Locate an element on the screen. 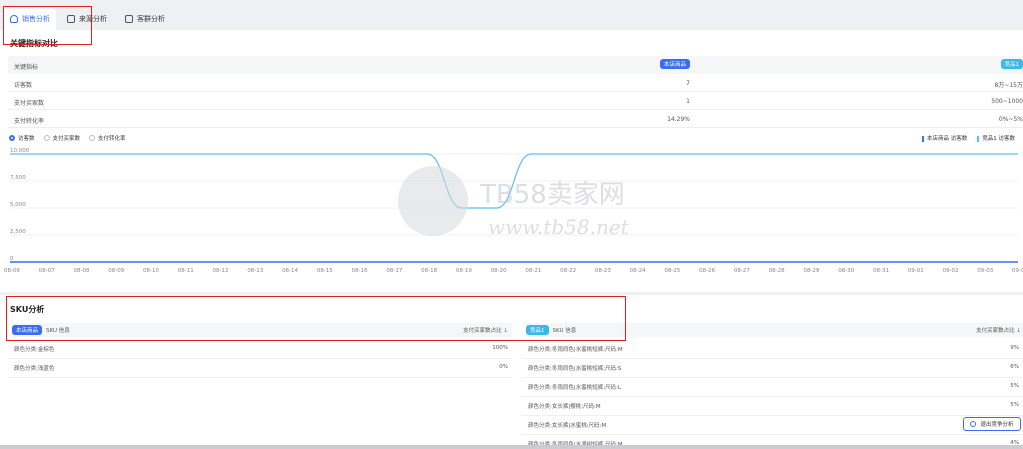 The image size is (1023, 449). hand-logo-icon is located at coordinates (433, 201).